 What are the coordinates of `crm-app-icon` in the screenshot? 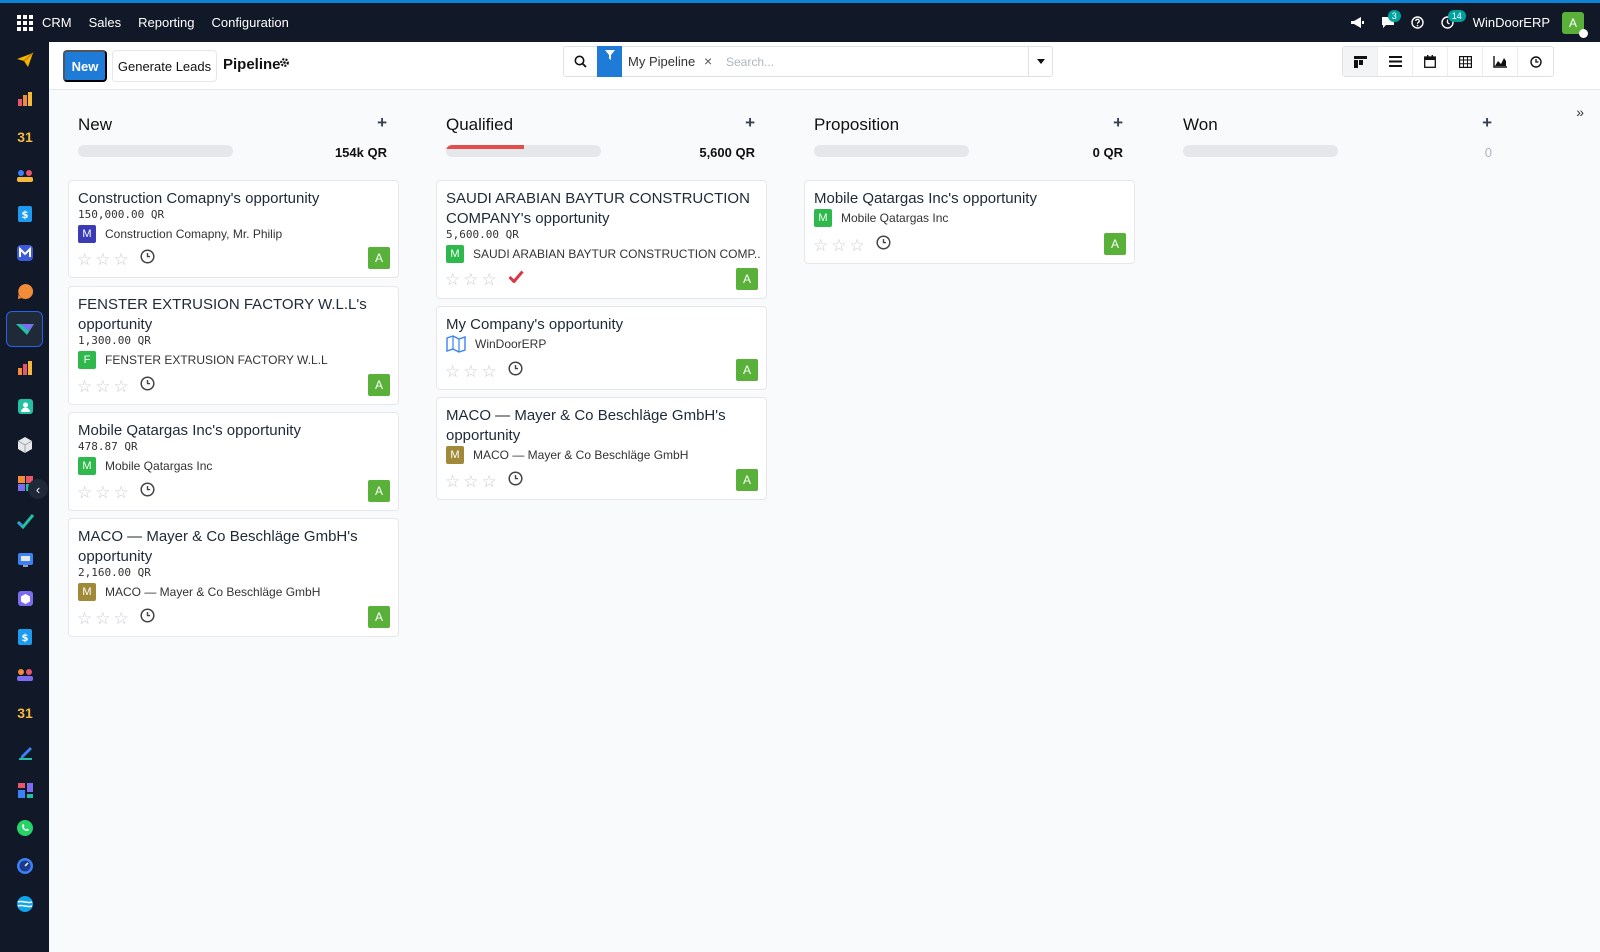 It's located at (24, 329).